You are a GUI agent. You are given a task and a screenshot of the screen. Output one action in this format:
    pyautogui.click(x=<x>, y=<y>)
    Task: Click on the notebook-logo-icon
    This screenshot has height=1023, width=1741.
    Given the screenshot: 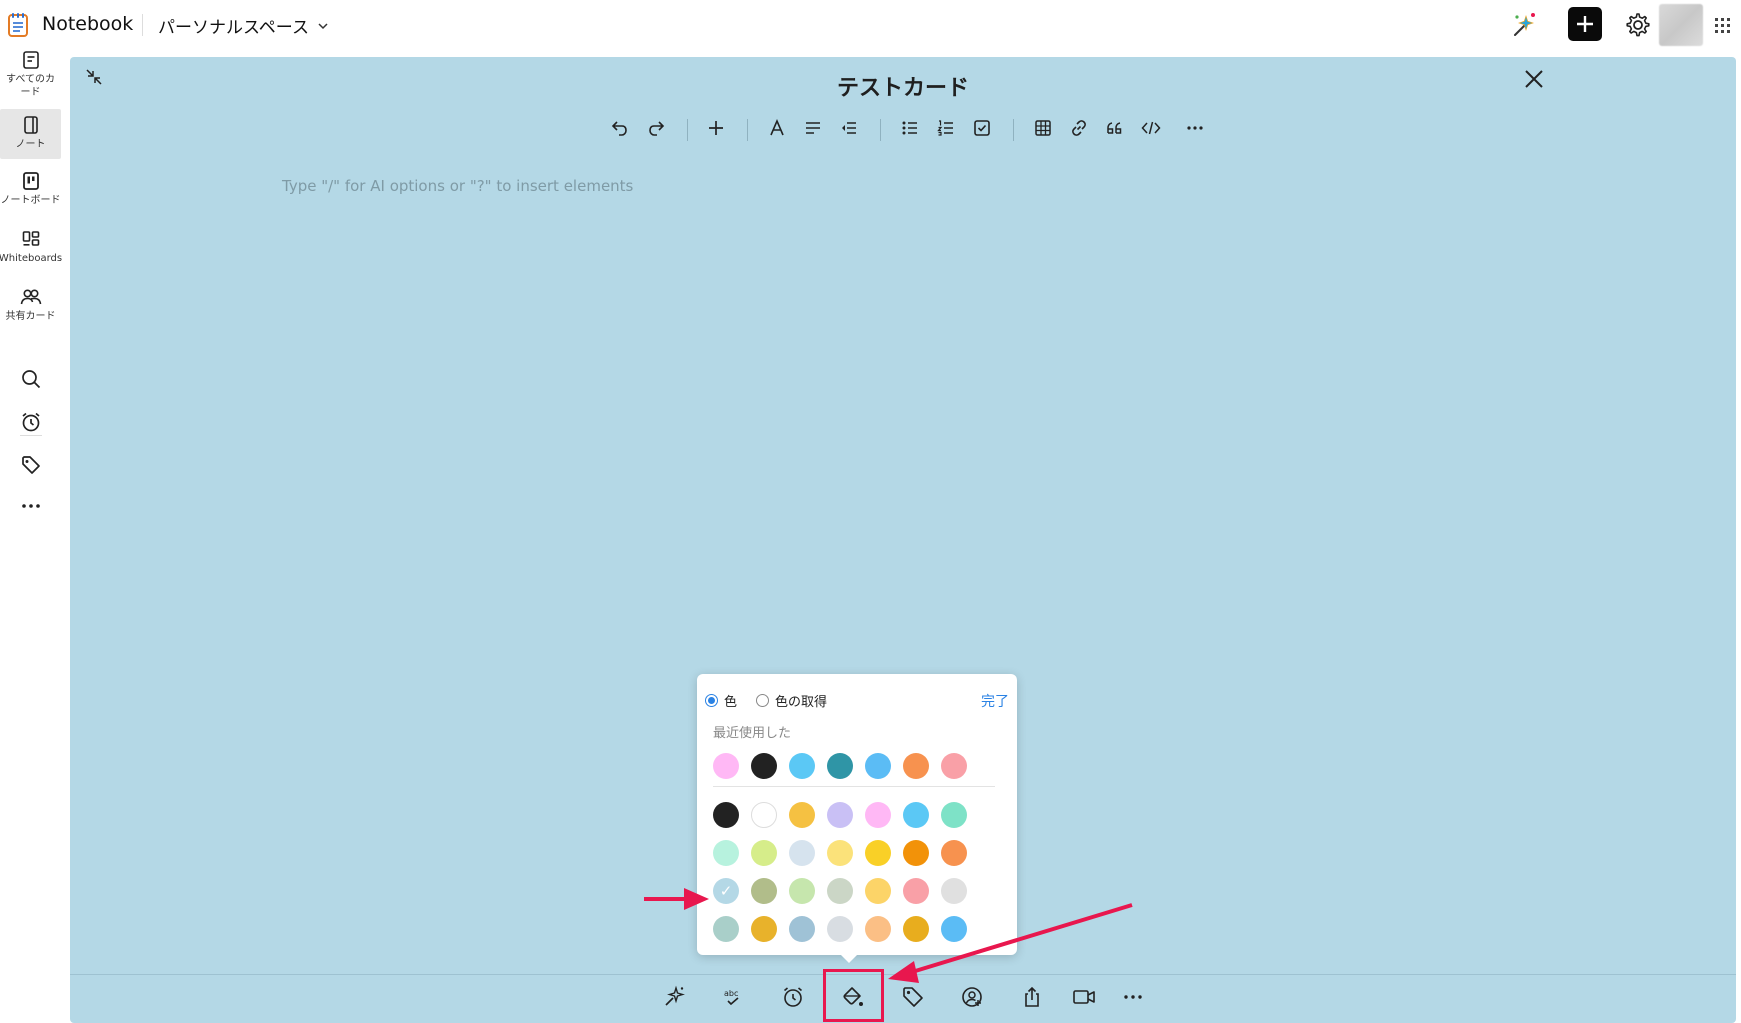 What is the action you would take?
    pyautogui.click(x=18, y=25)
    